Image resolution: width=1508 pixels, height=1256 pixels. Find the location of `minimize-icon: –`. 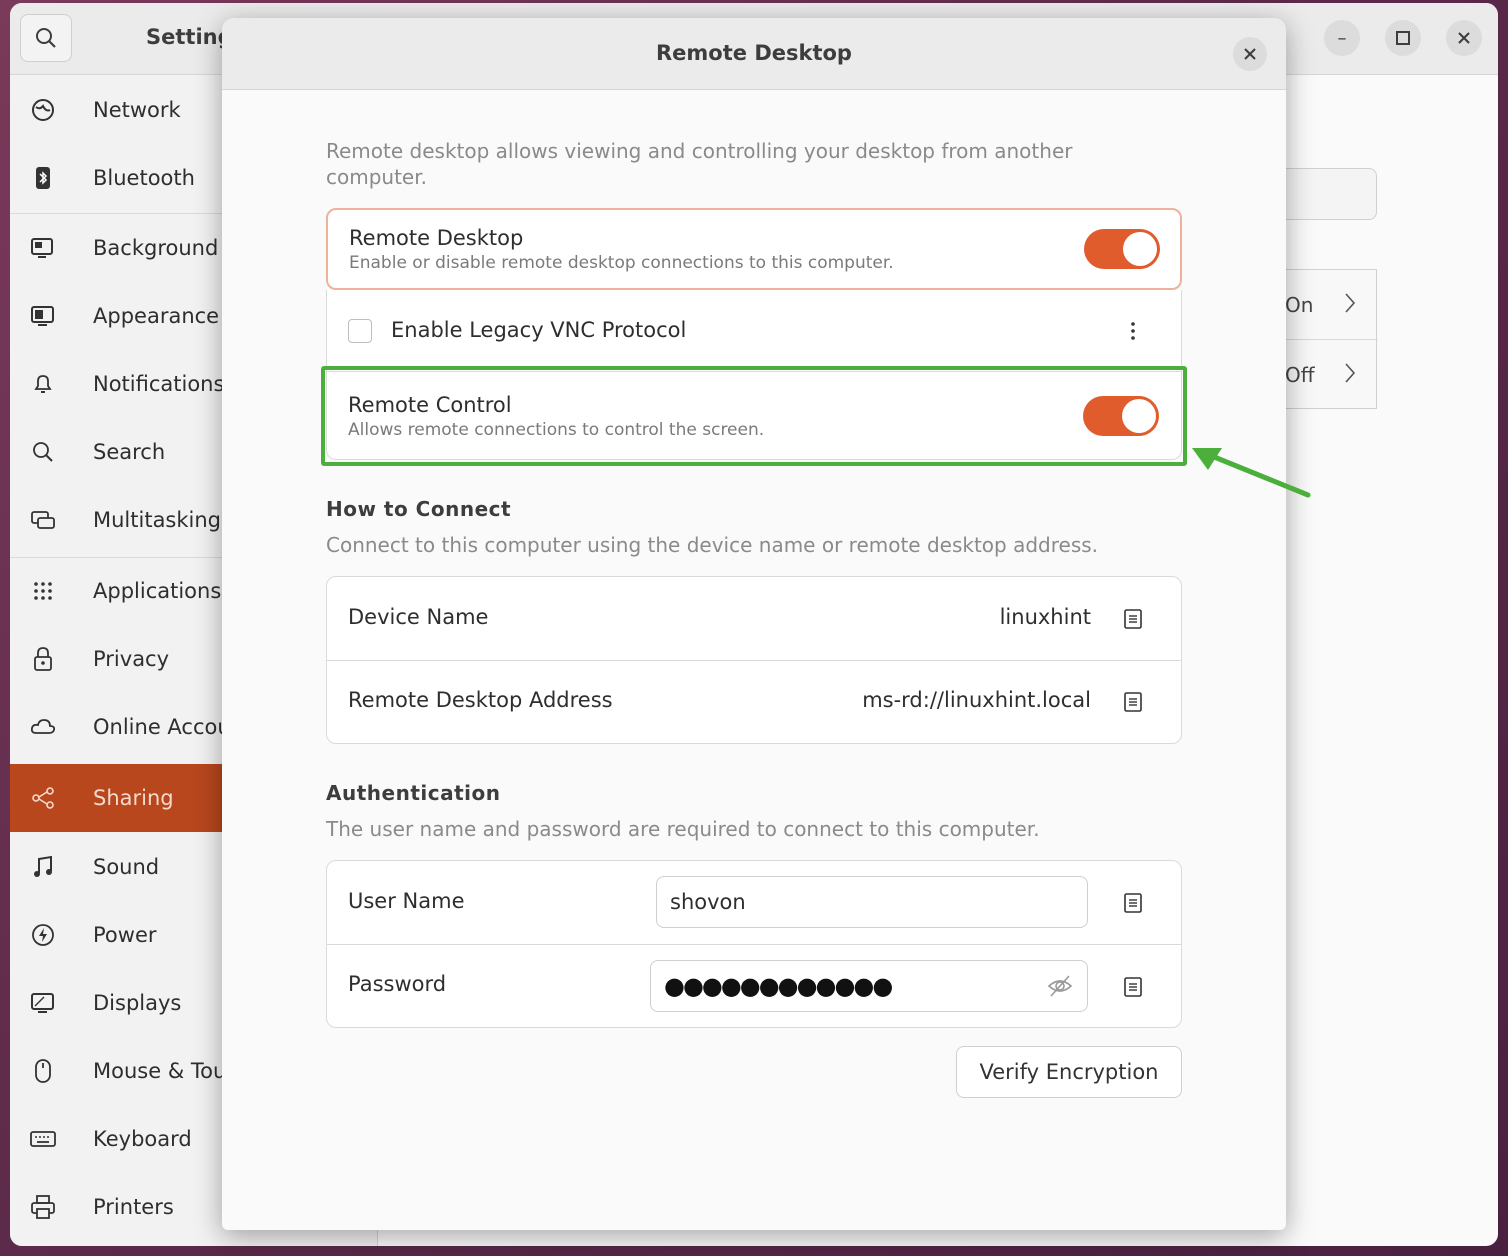

minimize-icon: – is located at coordinates (1342, 38).